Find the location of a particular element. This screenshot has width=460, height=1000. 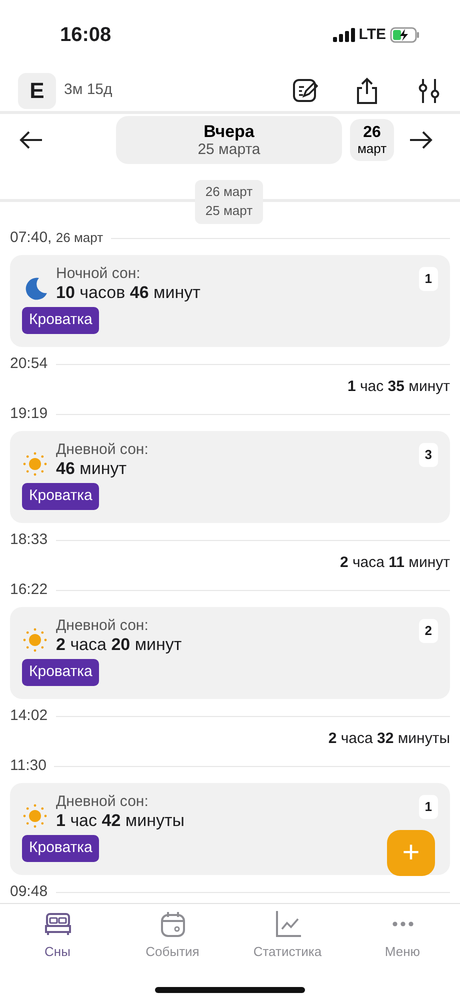

back-arrow-icon is located at coordinates (31, 140).